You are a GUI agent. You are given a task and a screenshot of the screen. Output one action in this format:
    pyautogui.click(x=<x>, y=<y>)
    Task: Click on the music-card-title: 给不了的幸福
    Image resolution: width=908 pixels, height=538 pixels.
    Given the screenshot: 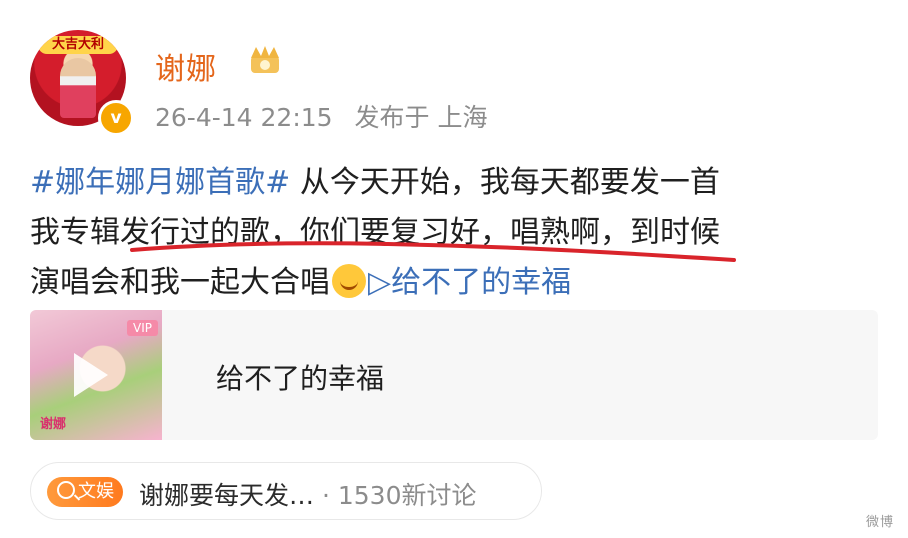 What is the action you would take?
    pyautogui.click(x=300, y=378)
    